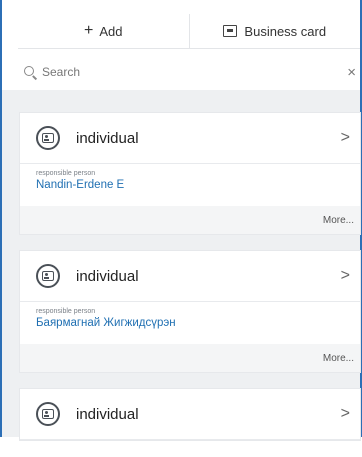 This screenshot has width=362, height=457. I want to click on business-card-icon, so click(230, 31).